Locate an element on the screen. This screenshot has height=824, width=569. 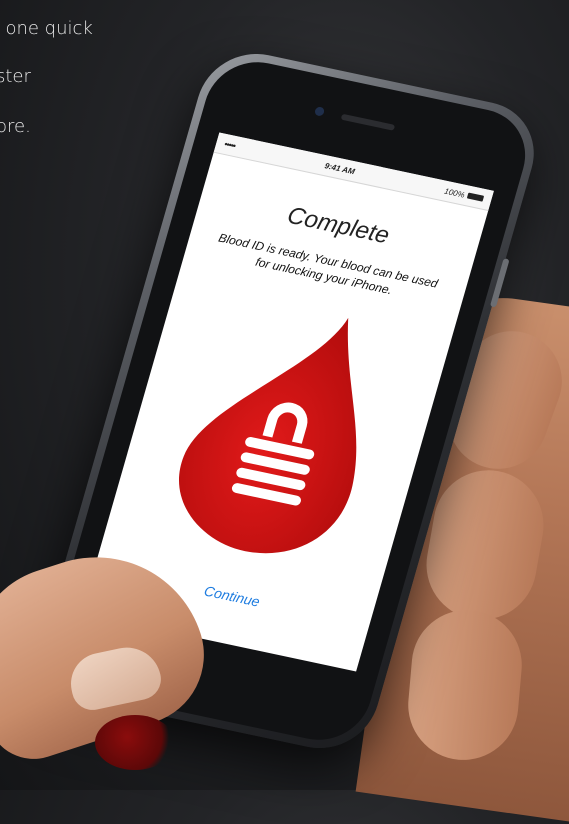
signal-indicator: ••••• is located at coordinates (230, 144).